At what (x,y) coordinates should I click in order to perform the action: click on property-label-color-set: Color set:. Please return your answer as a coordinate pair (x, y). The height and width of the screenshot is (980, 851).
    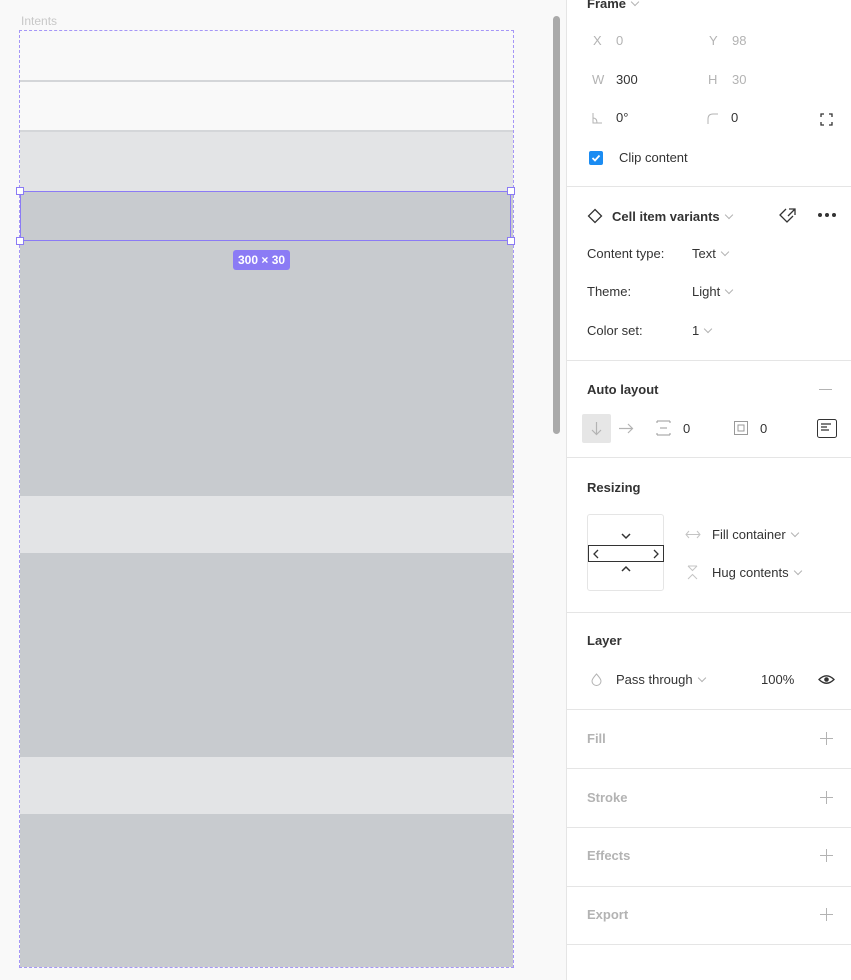
    Looking at the image, I should click on (615, 330).